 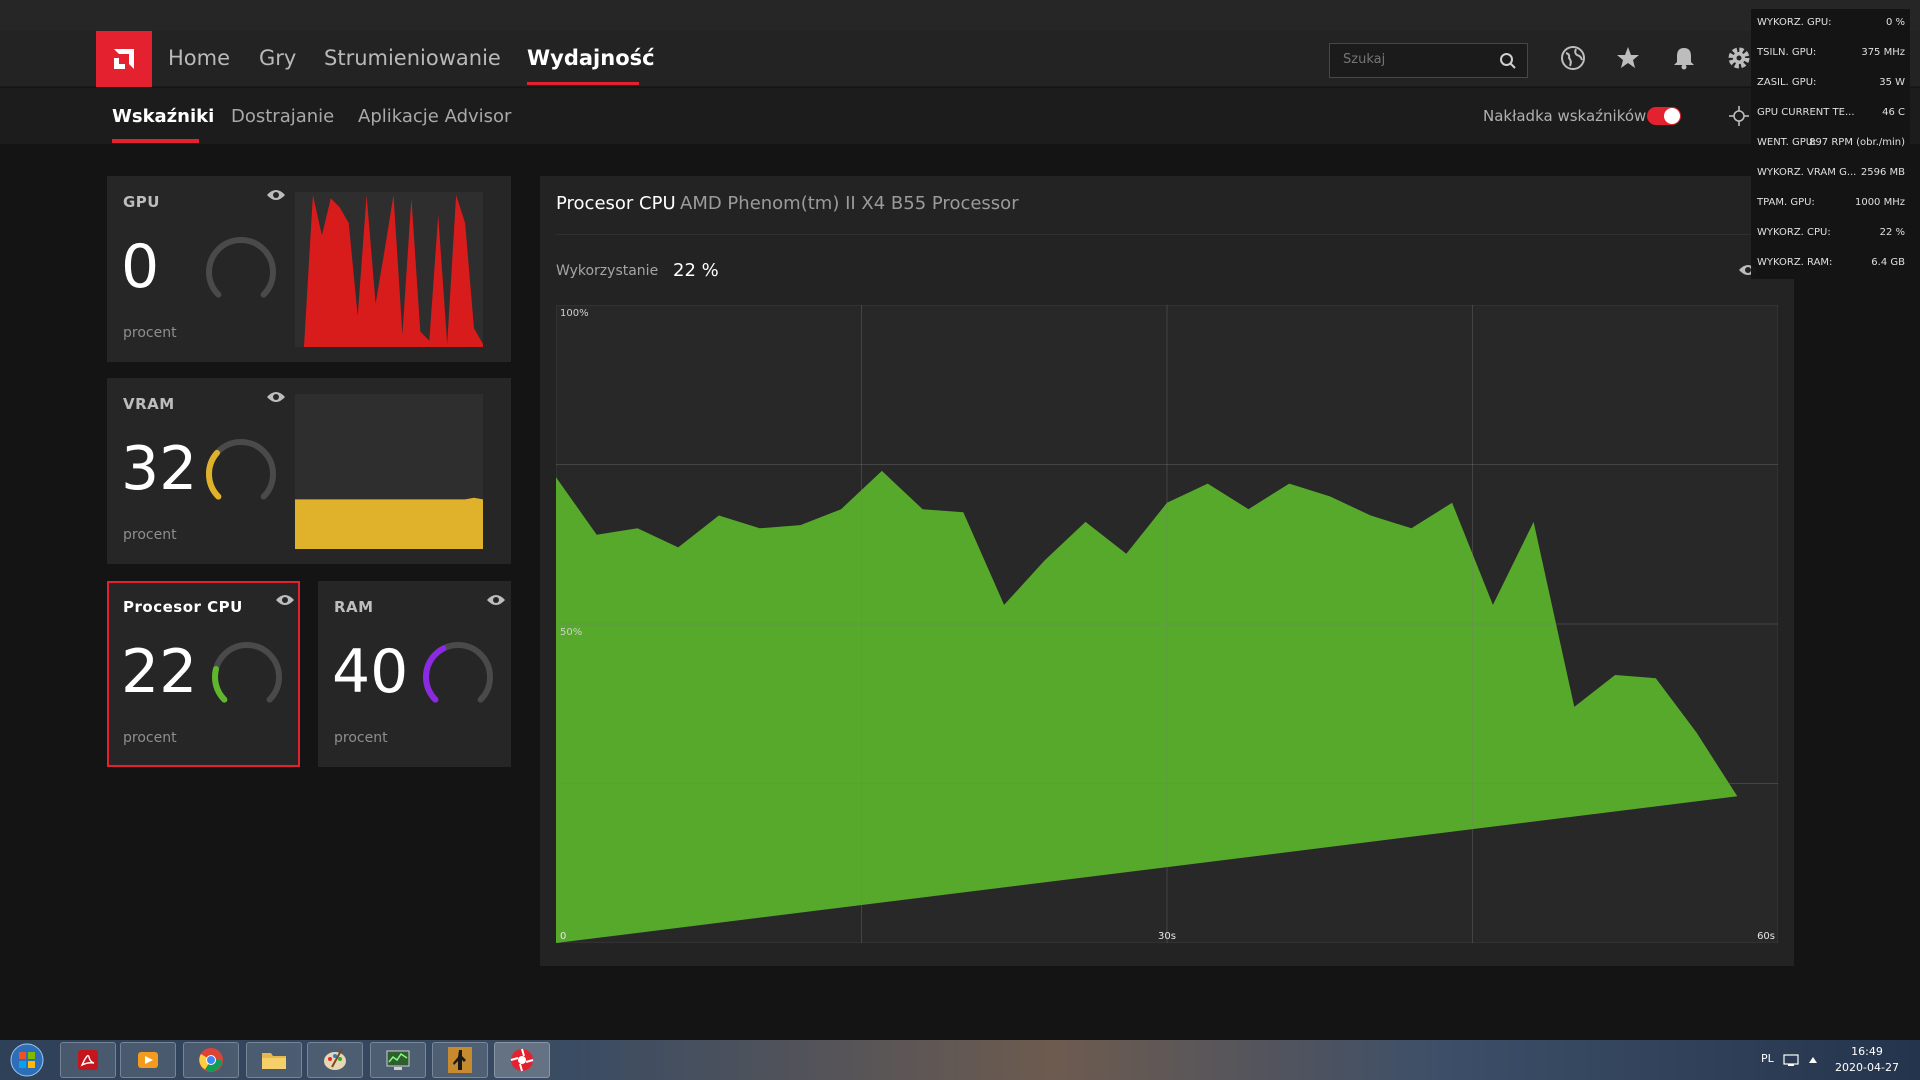 I want to click on globe-icon, so click(x=1573, y=58).